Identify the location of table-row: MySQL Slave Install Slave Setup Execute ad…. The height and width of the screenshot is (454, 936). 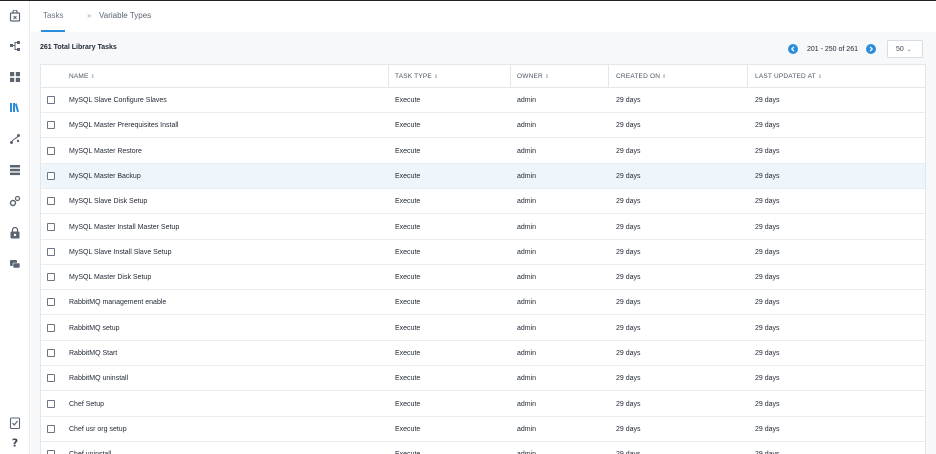
(483, 252).